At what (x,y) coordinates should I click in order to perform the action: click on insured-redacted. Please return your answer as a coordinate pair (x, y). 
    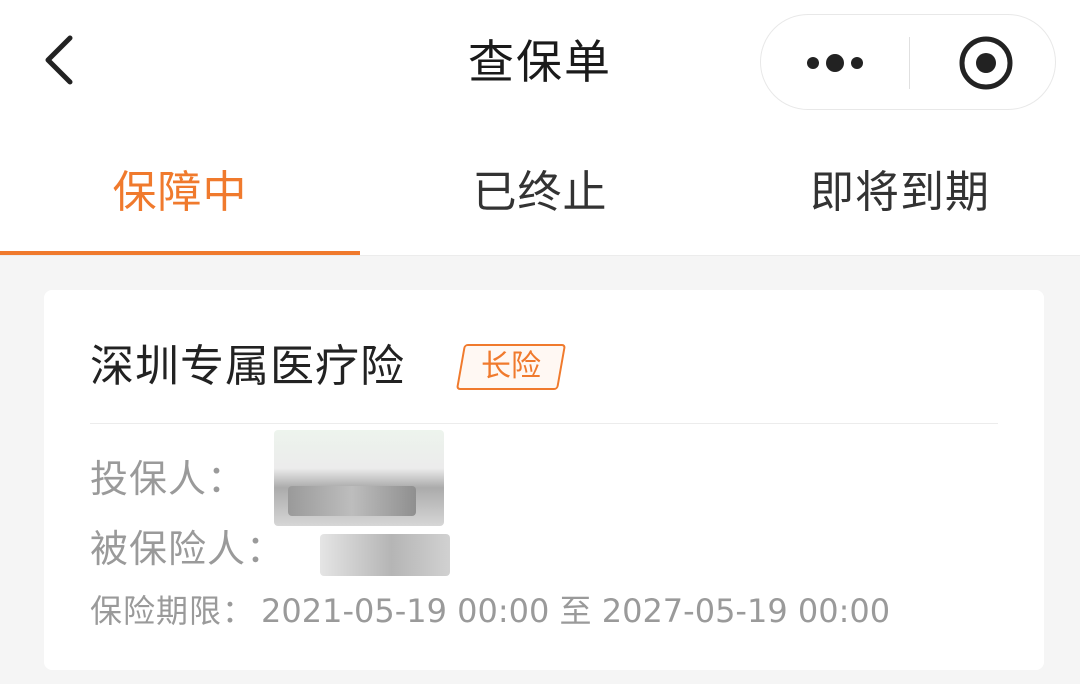
    Looking at the image, I should click on (385, 555).